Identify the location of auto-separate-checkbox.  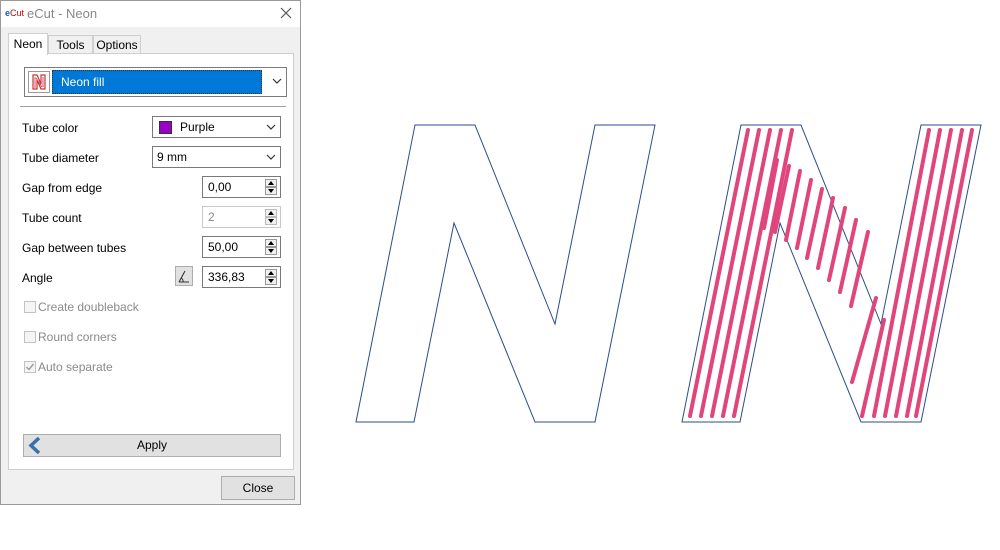
(30, 367).